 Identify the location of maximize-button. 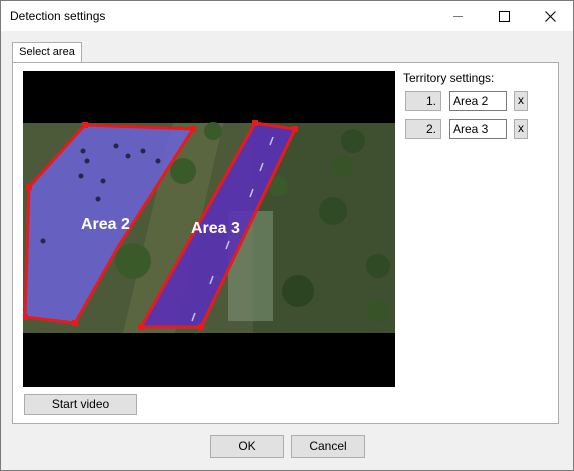
(504, 16).